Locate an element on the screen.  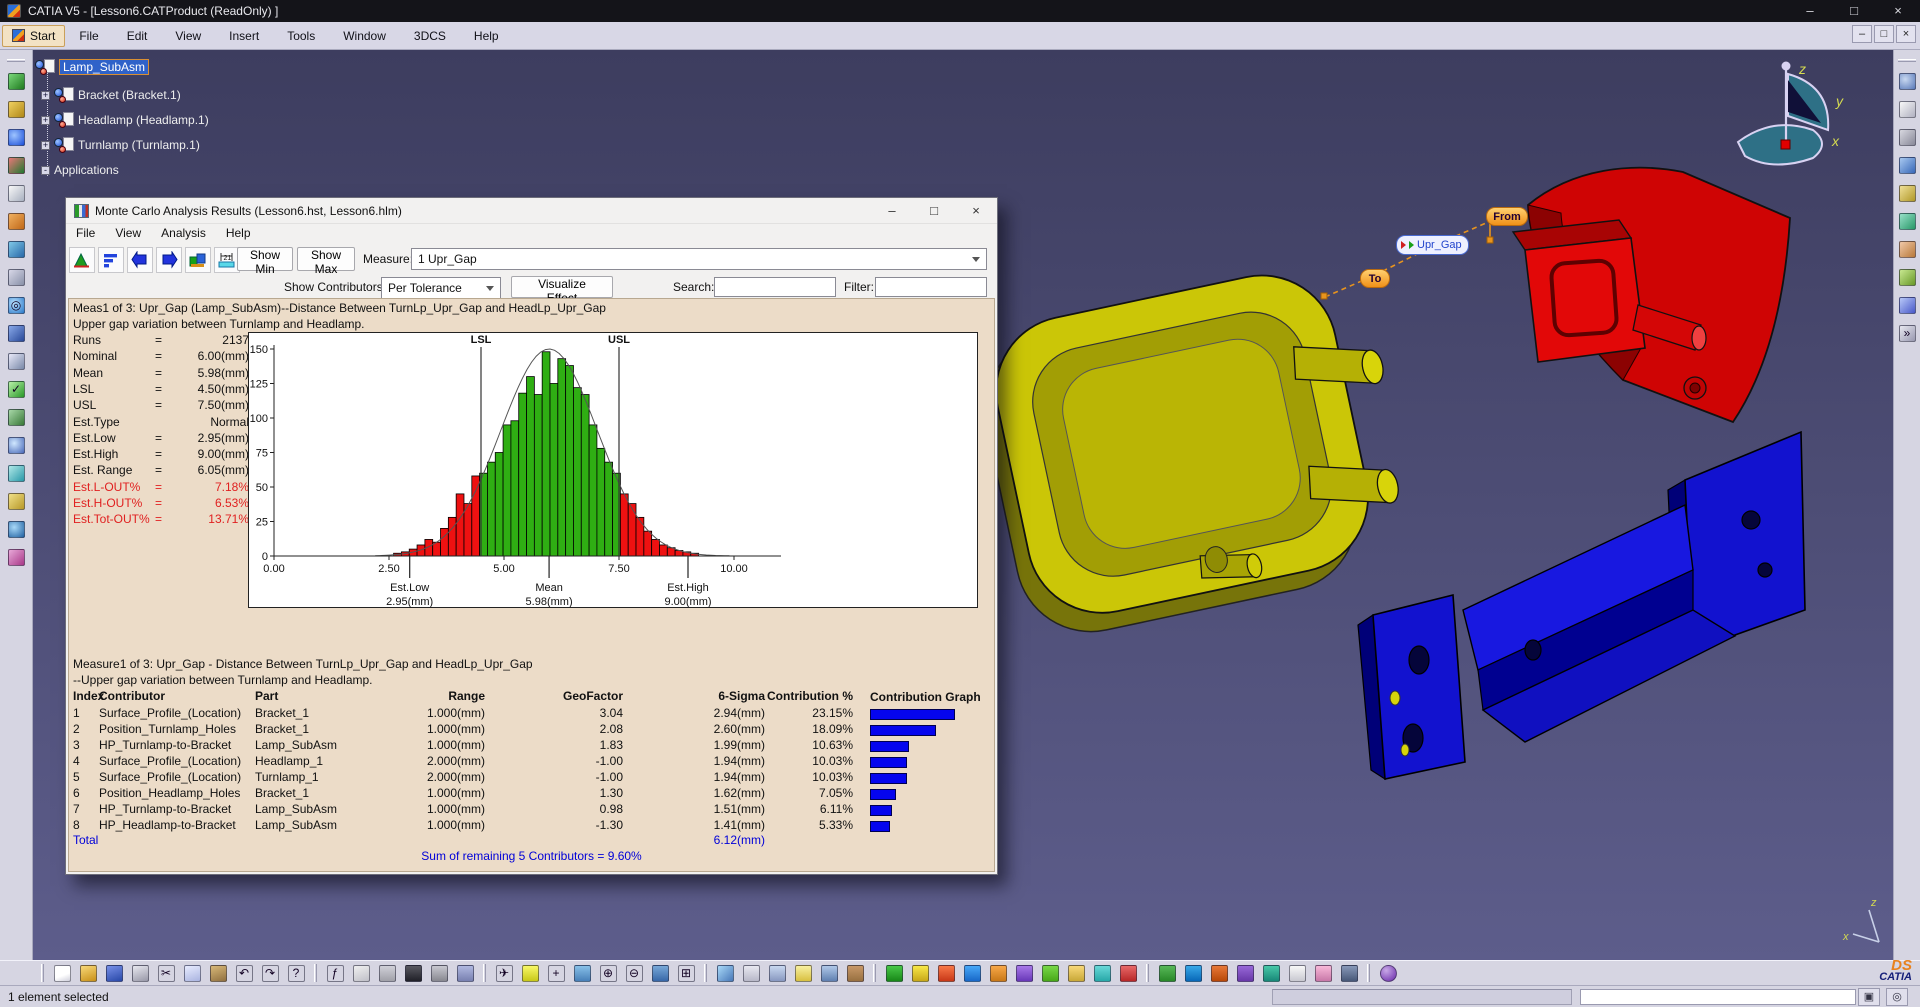
dialog-close-button: × is located at coordinates (976, 211).